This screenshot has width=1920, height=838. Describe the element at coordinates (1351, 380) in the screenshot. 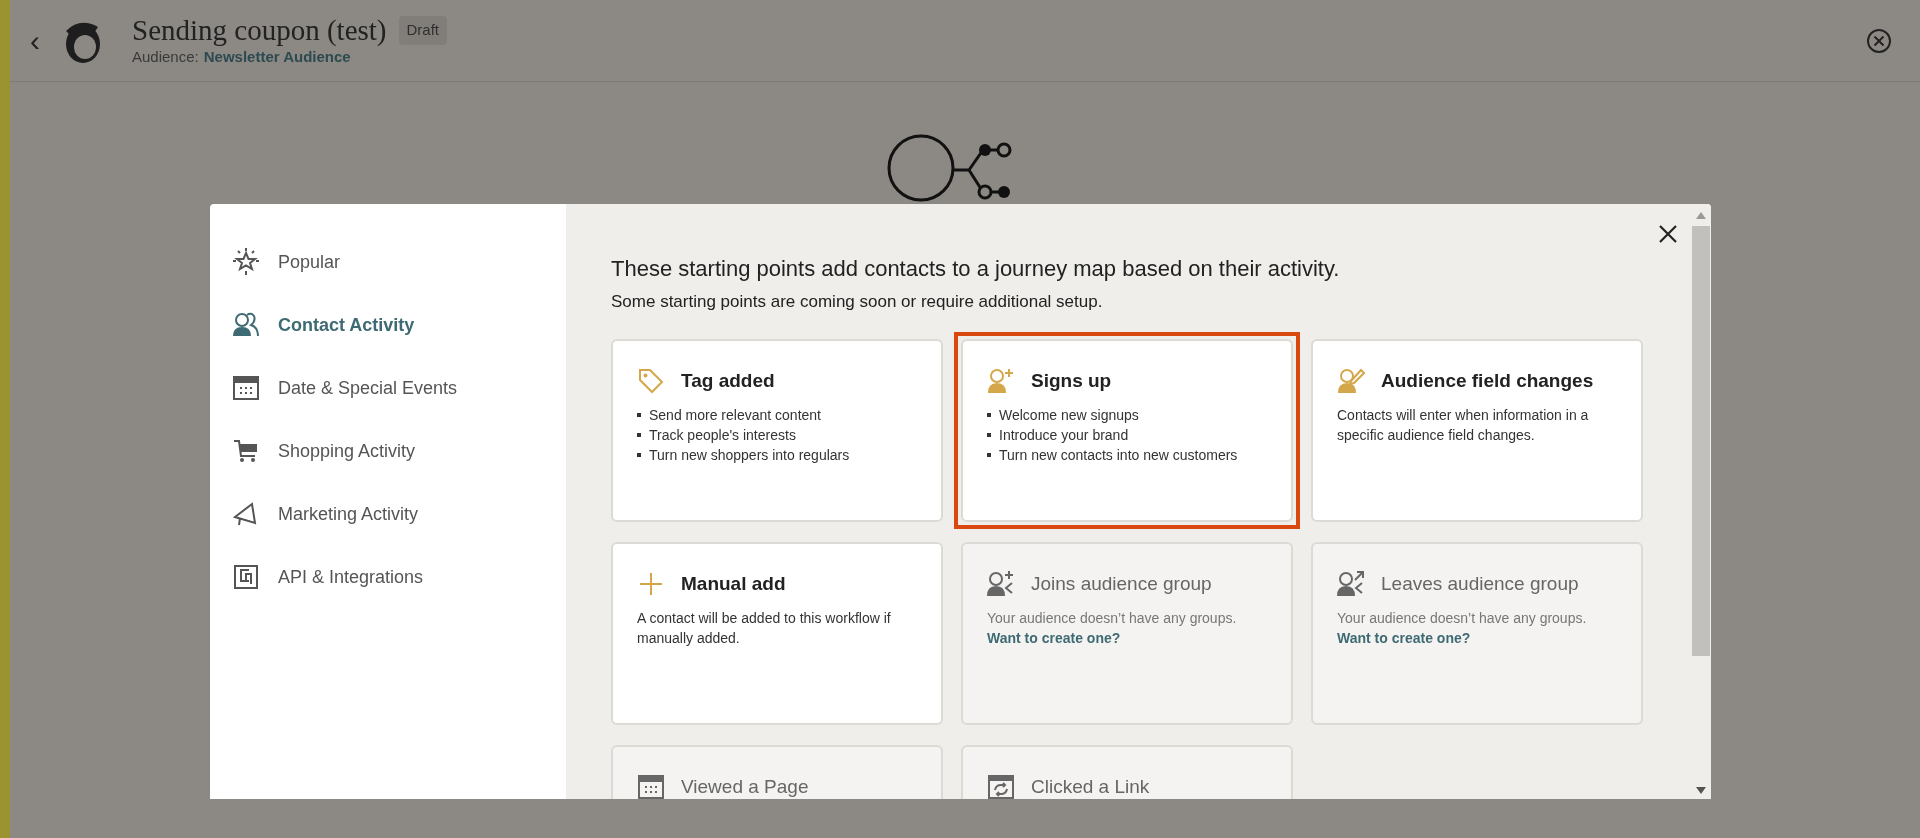

I see `person-edit-icon` at that location.